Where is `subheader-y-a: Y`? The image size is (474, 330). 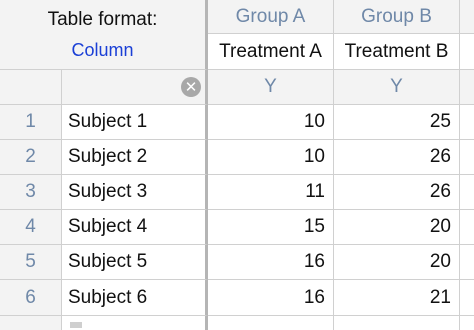 subheader-y-a: Y is located at coordinates (271, 87).